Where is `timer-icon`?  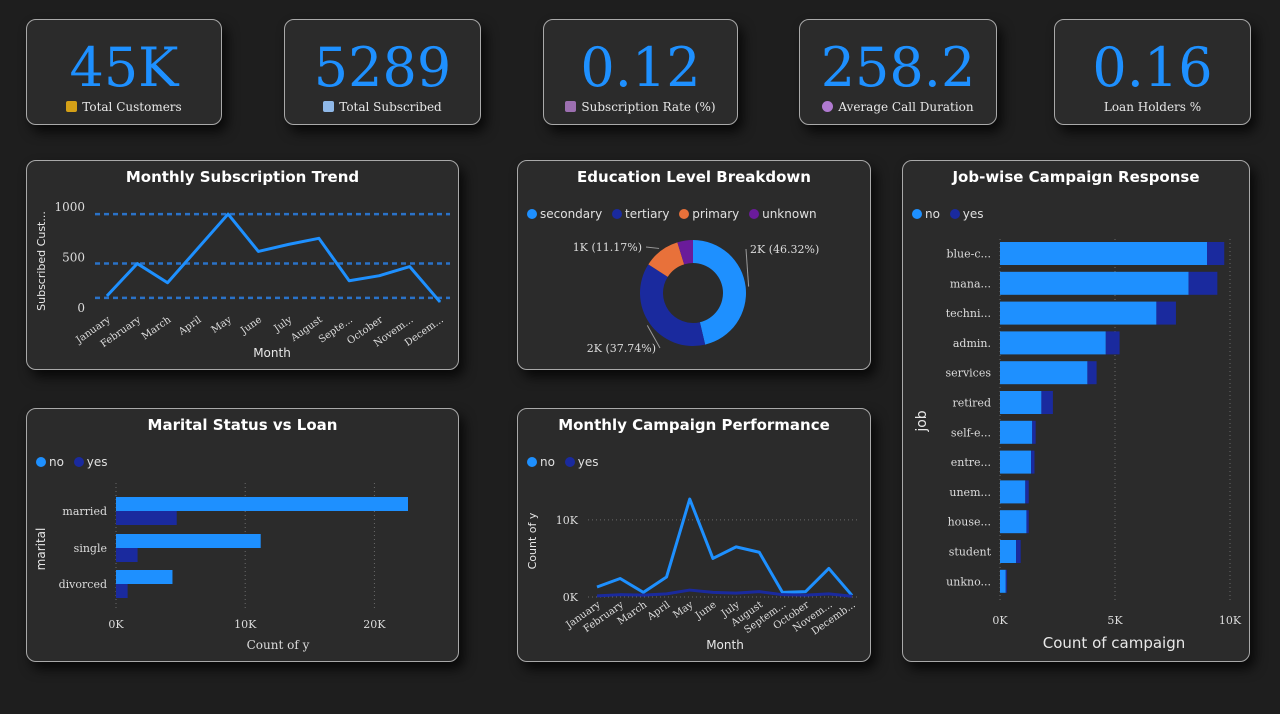
timer-icon is located at coordinates (828, 106).